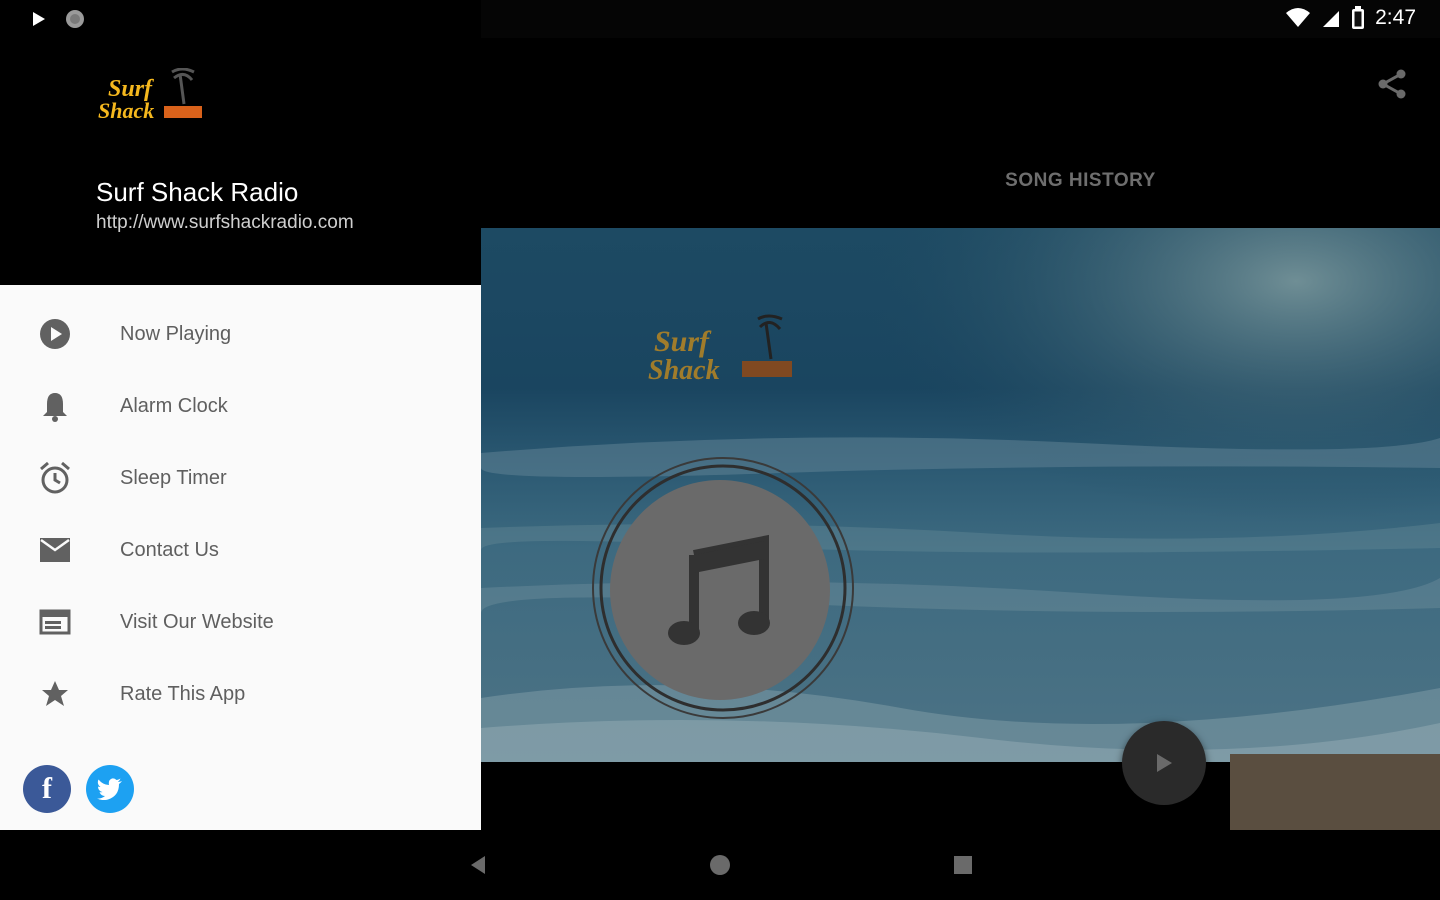  I want to click on status-bar: 2:47, so click(720, 19).